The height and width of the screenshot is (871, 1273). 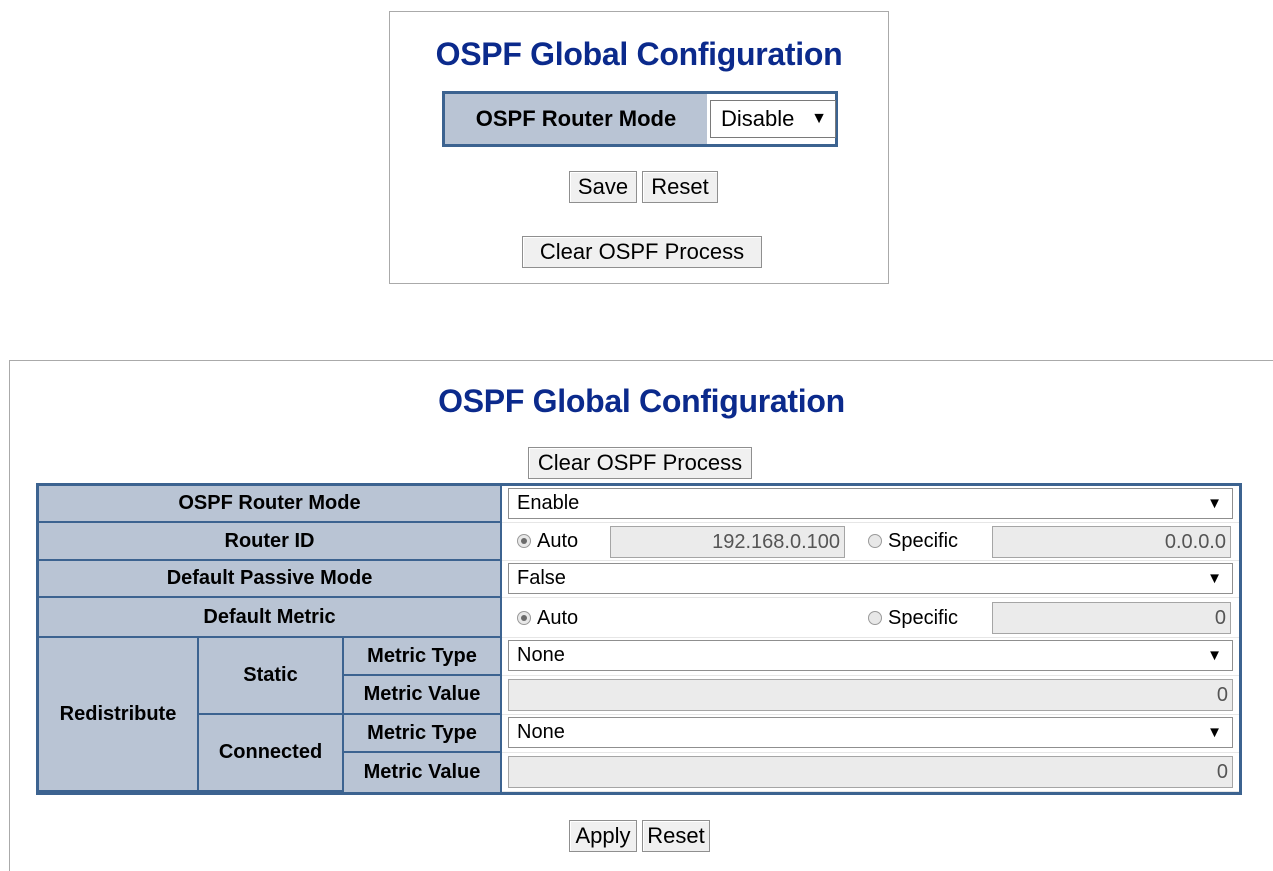 I want to click on default-metric-auto-label: Auto, so click(x=558, y=618).